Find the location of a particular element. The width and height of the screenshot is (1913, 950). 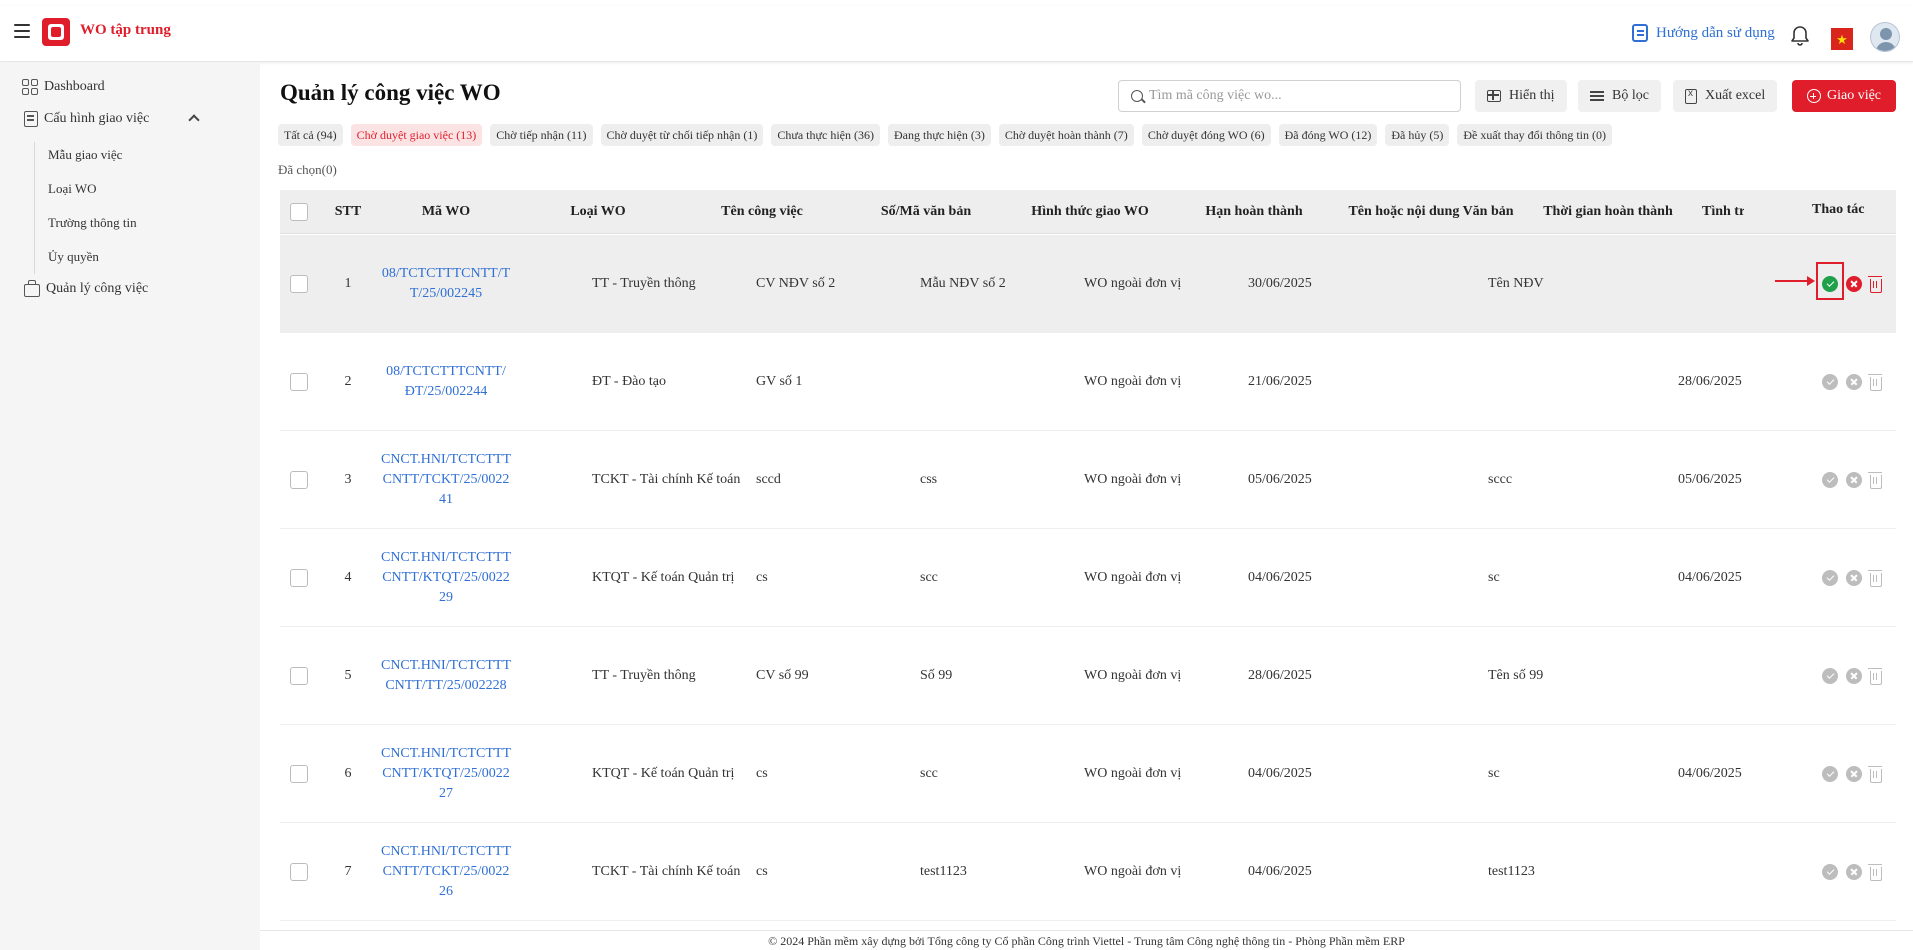

search-box is located at coordinates (1289, 96).